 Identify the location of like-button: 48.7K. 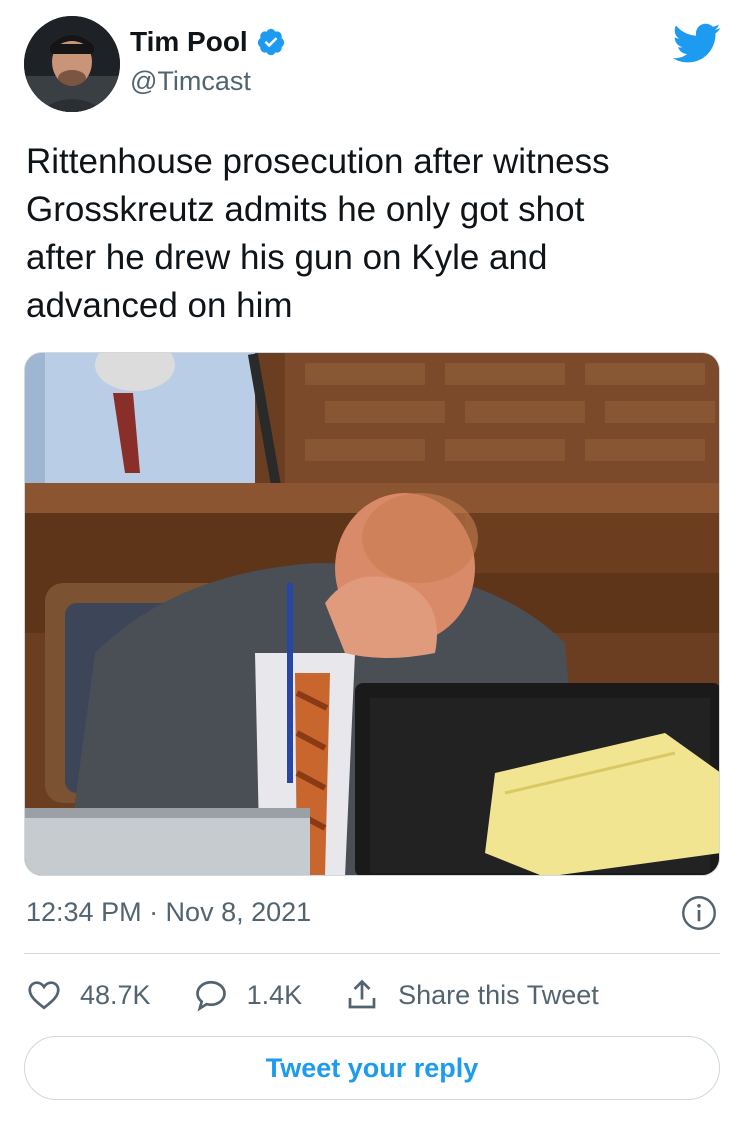
(88, 995).